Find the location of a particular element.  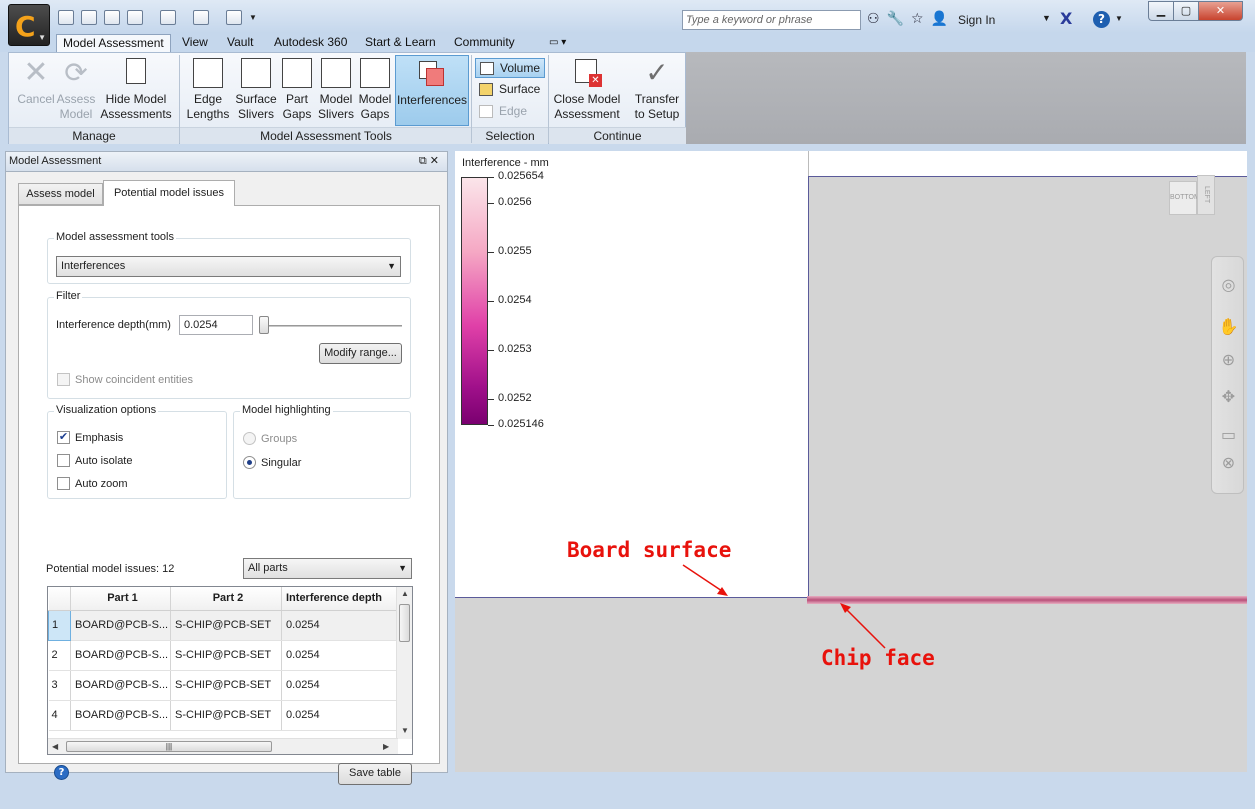

table-row: 3 BOARD@PCB-S... S-CHIP@PCB-SET 0.0254 is located at coordinates (229, 685).